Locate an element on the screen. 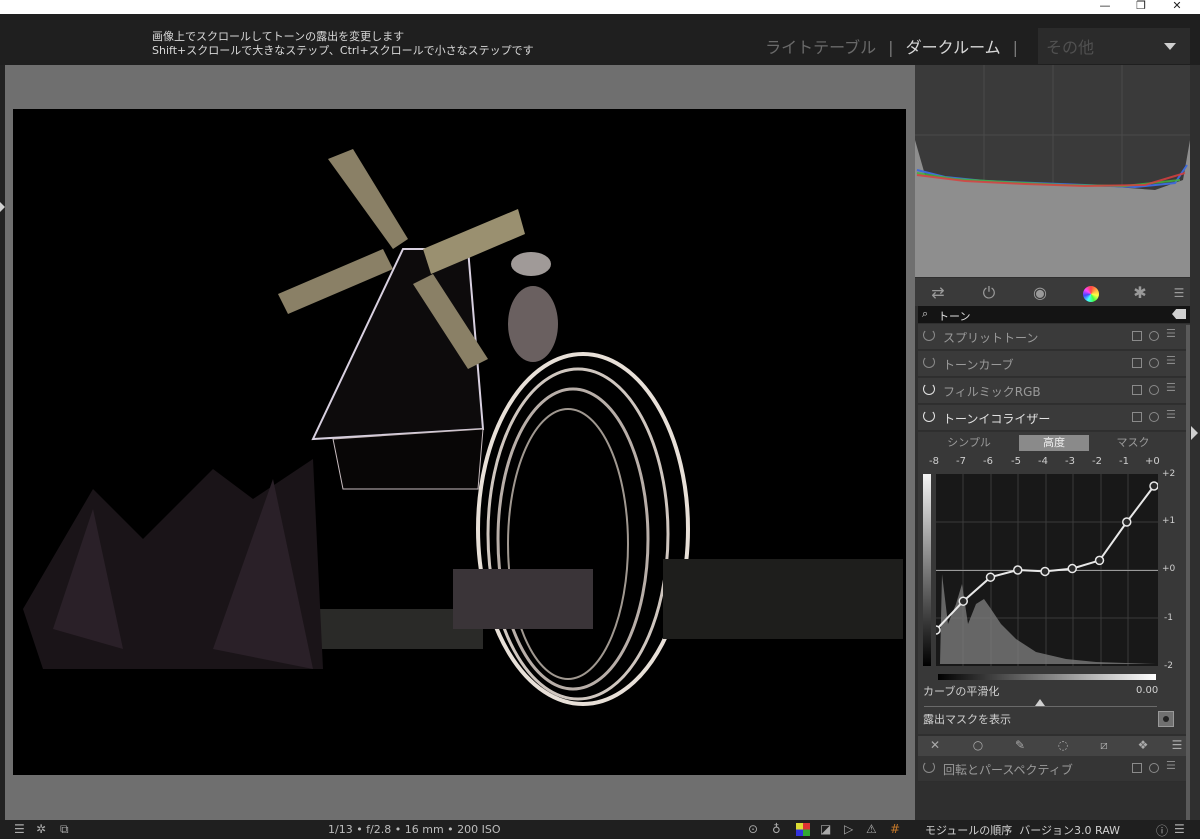  module-name: トーンイコライザー is located at coordinates (997, 419).